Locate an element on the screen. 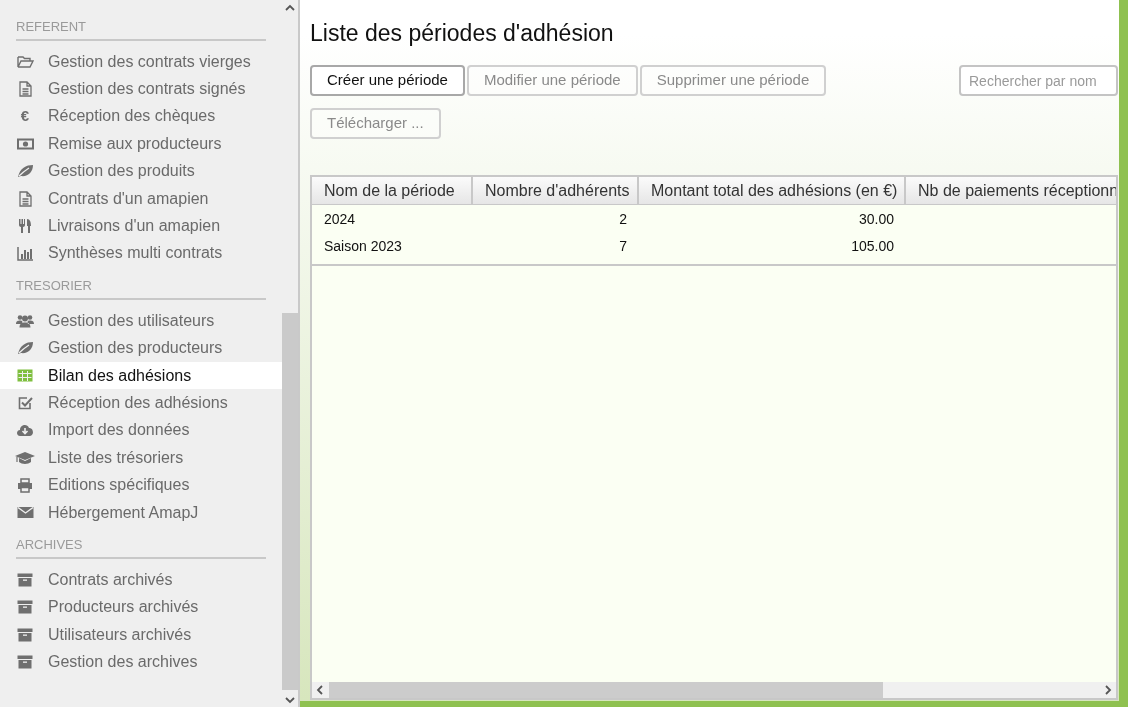 This screenshot has height=707, width=1128. menu-item: Remise aux producteurs is located at coordinates (141, 144).